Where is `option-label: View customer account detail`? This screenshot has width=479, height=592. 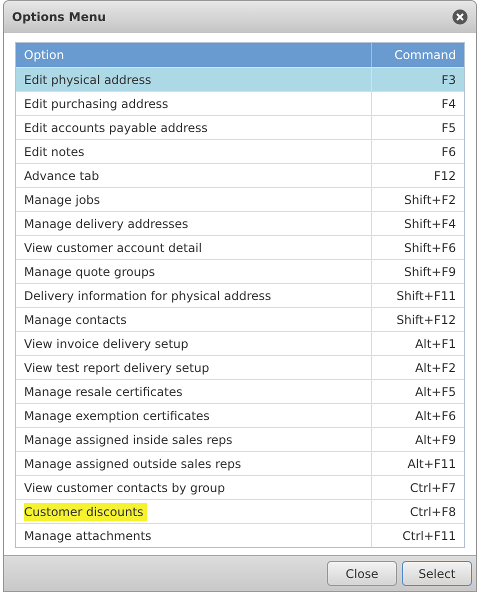
option-label: View customer account detail is located at coordinates (113, 248).